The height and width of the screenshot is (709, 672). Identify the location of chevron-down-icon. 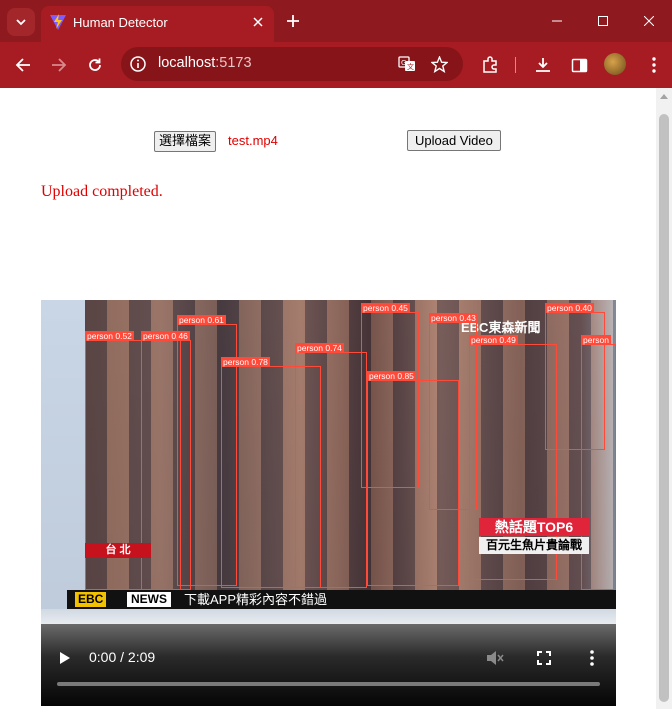
(21, 22).